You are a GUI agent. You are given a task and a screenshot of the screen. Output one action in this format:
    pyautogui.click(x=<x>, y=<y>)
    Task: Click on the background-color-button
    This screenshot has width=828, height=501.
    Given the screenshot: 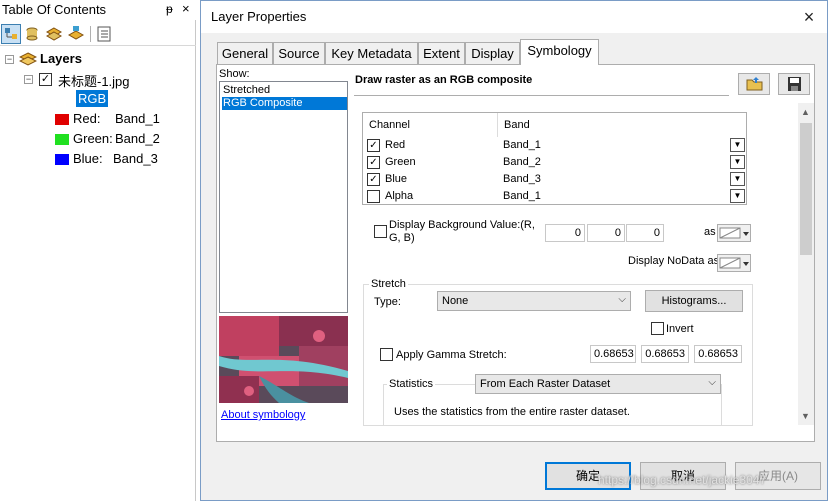 What is the action you would take?
    pyautogui.click(x=734, y=233)
    